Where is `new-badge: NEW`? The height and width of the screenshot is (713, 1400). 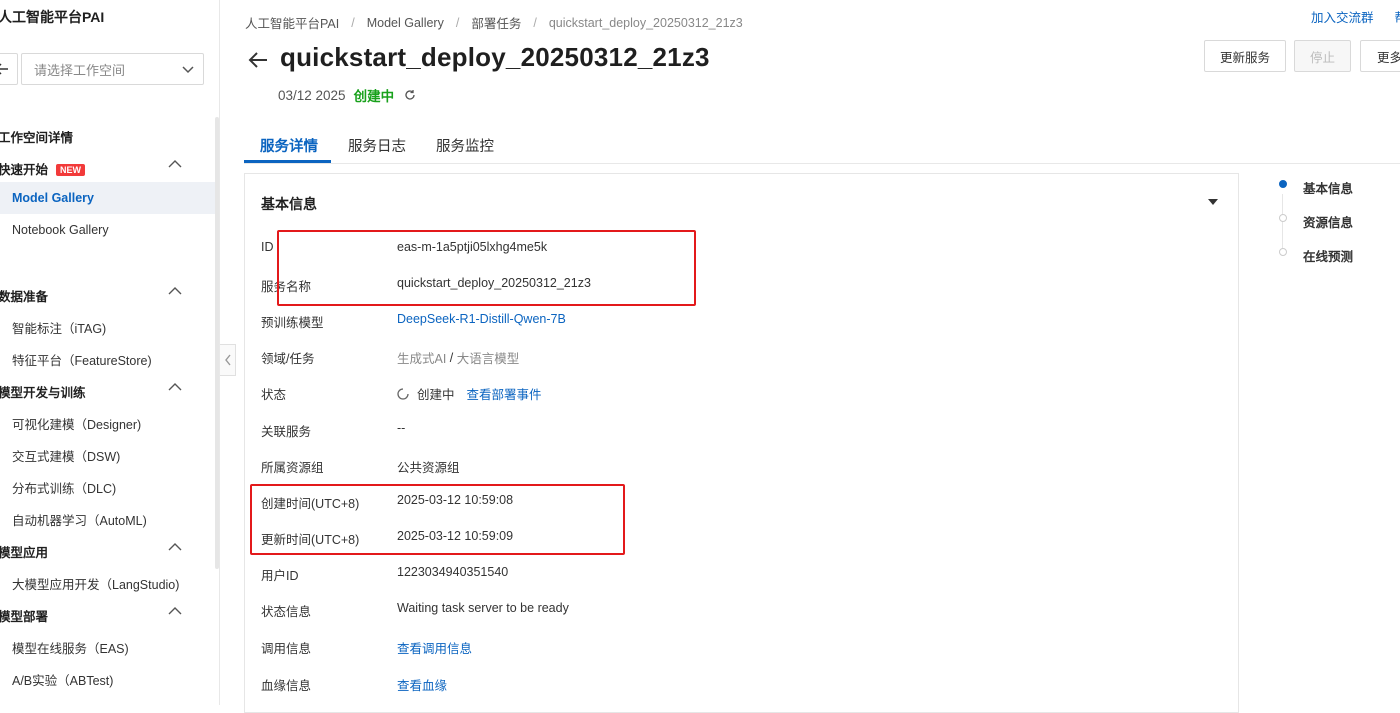 new-badge: NEW is located at coordinates (71, 170).